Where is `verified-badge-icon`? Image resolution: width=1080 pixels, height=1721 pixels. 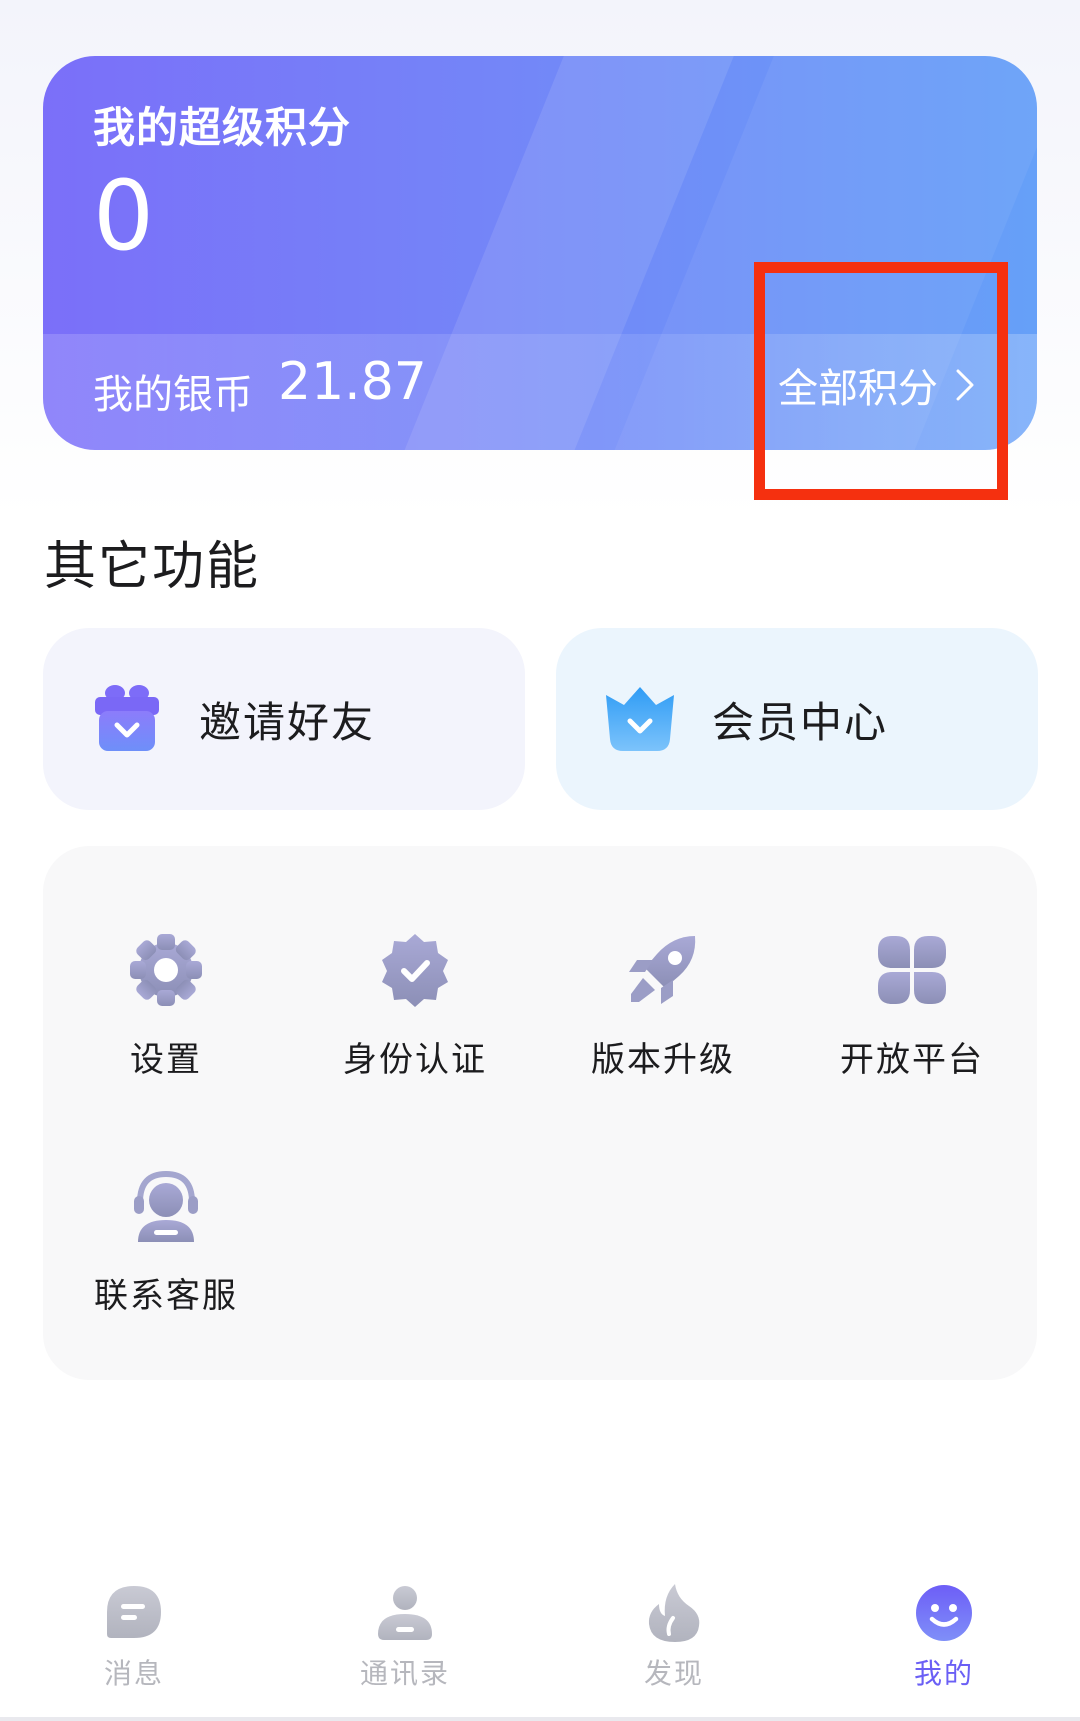 verified-badge-icon is located at coordinates (415, 970).